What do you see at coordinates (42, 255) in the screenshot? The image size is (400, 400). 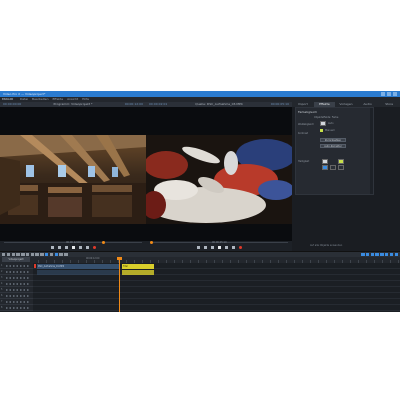 I see `split-icon` at bounding box center [42, 255].